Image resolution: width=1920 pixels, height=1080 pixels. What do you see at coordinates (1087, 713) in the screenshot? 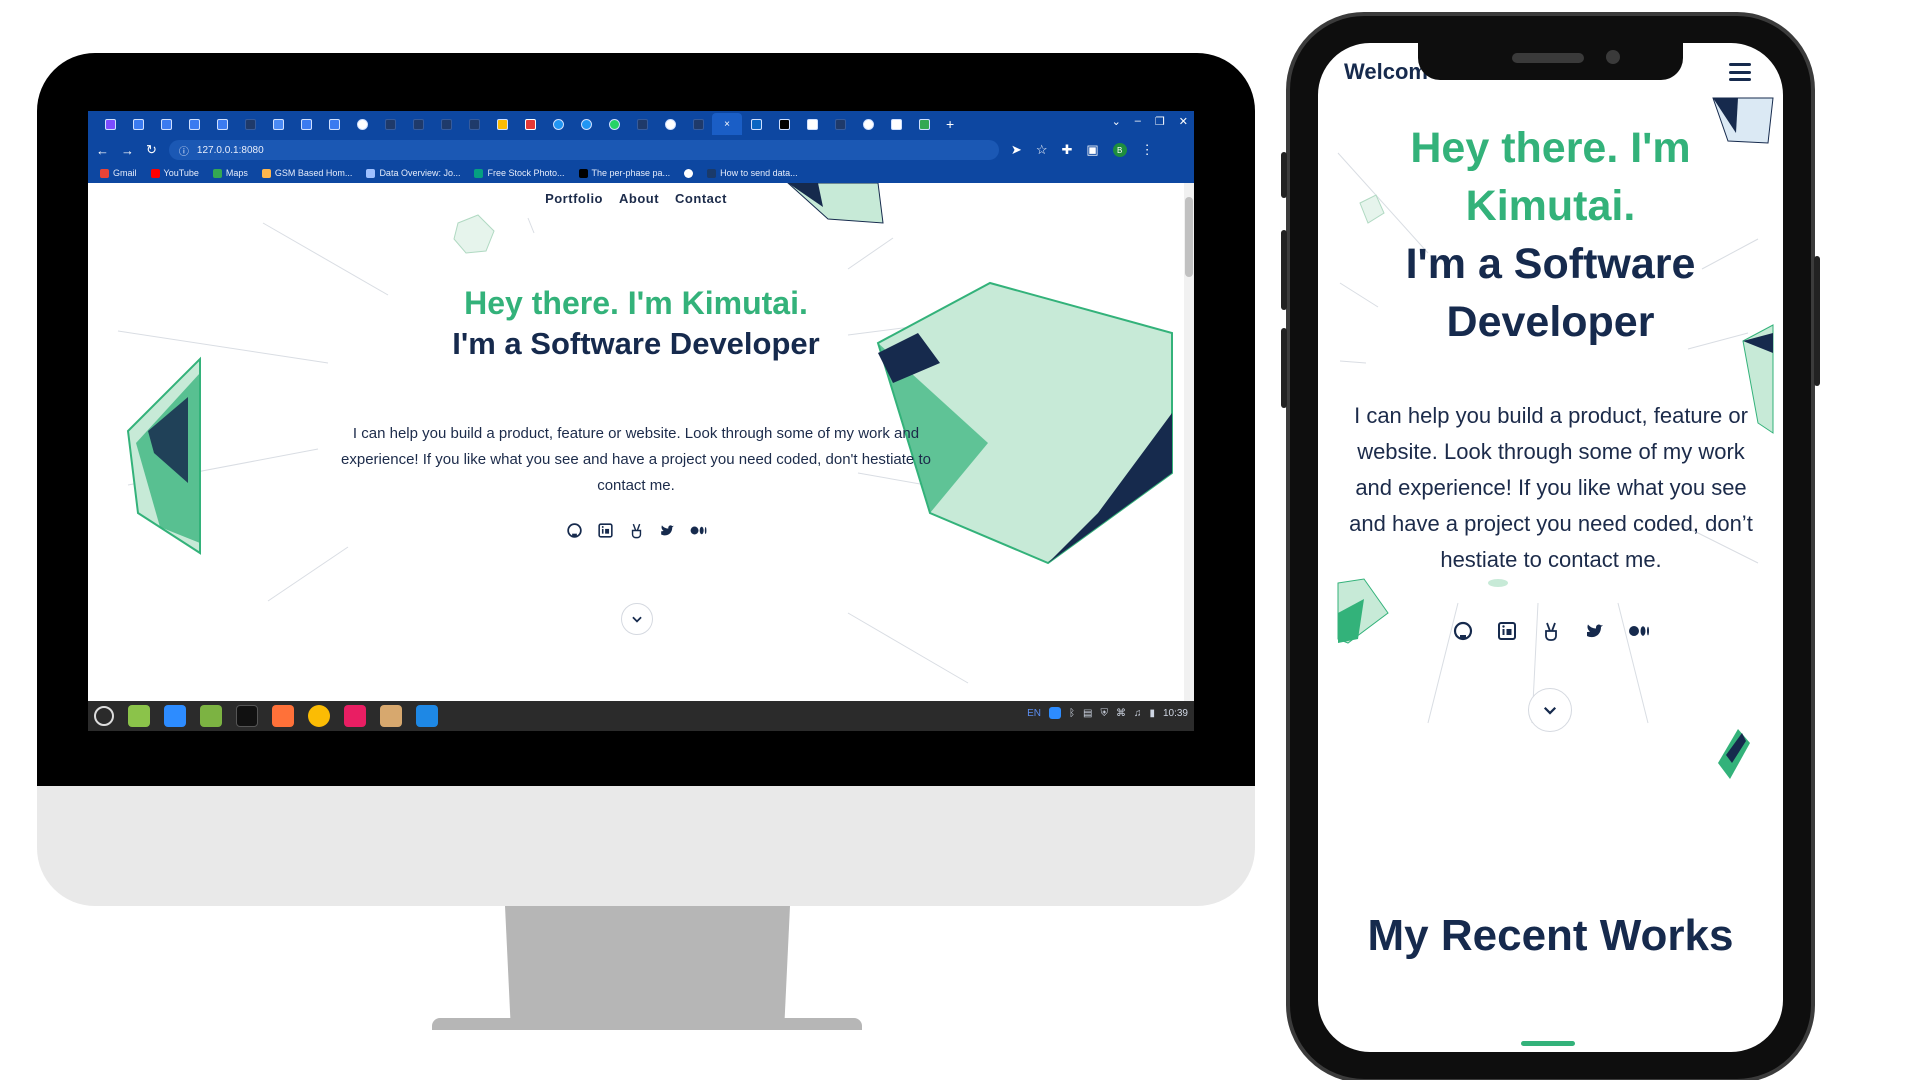
I see `clipboard-icon: ▤` at bounding box center [1087, 713].